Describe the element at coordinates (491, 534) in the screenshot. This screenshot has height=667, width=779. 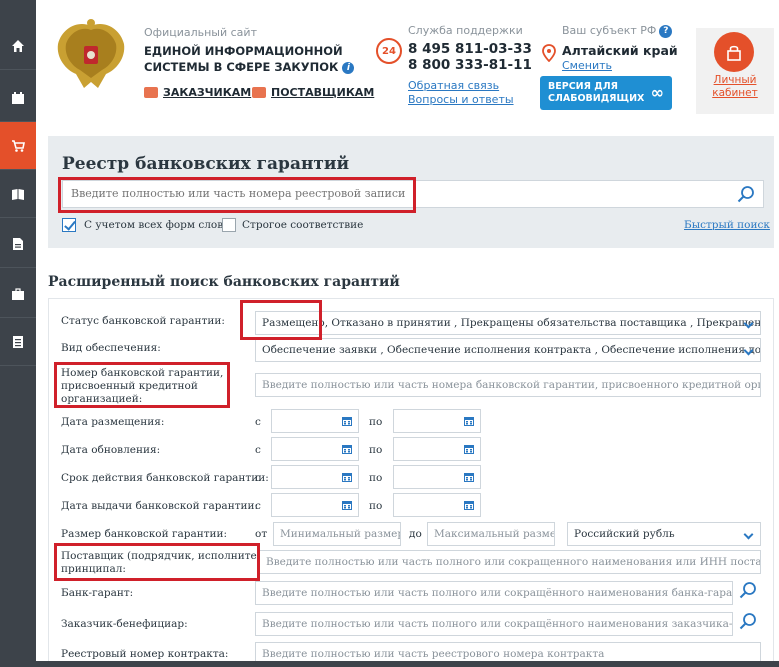
I see `amount-max-input: Максимальный размер` at that location.